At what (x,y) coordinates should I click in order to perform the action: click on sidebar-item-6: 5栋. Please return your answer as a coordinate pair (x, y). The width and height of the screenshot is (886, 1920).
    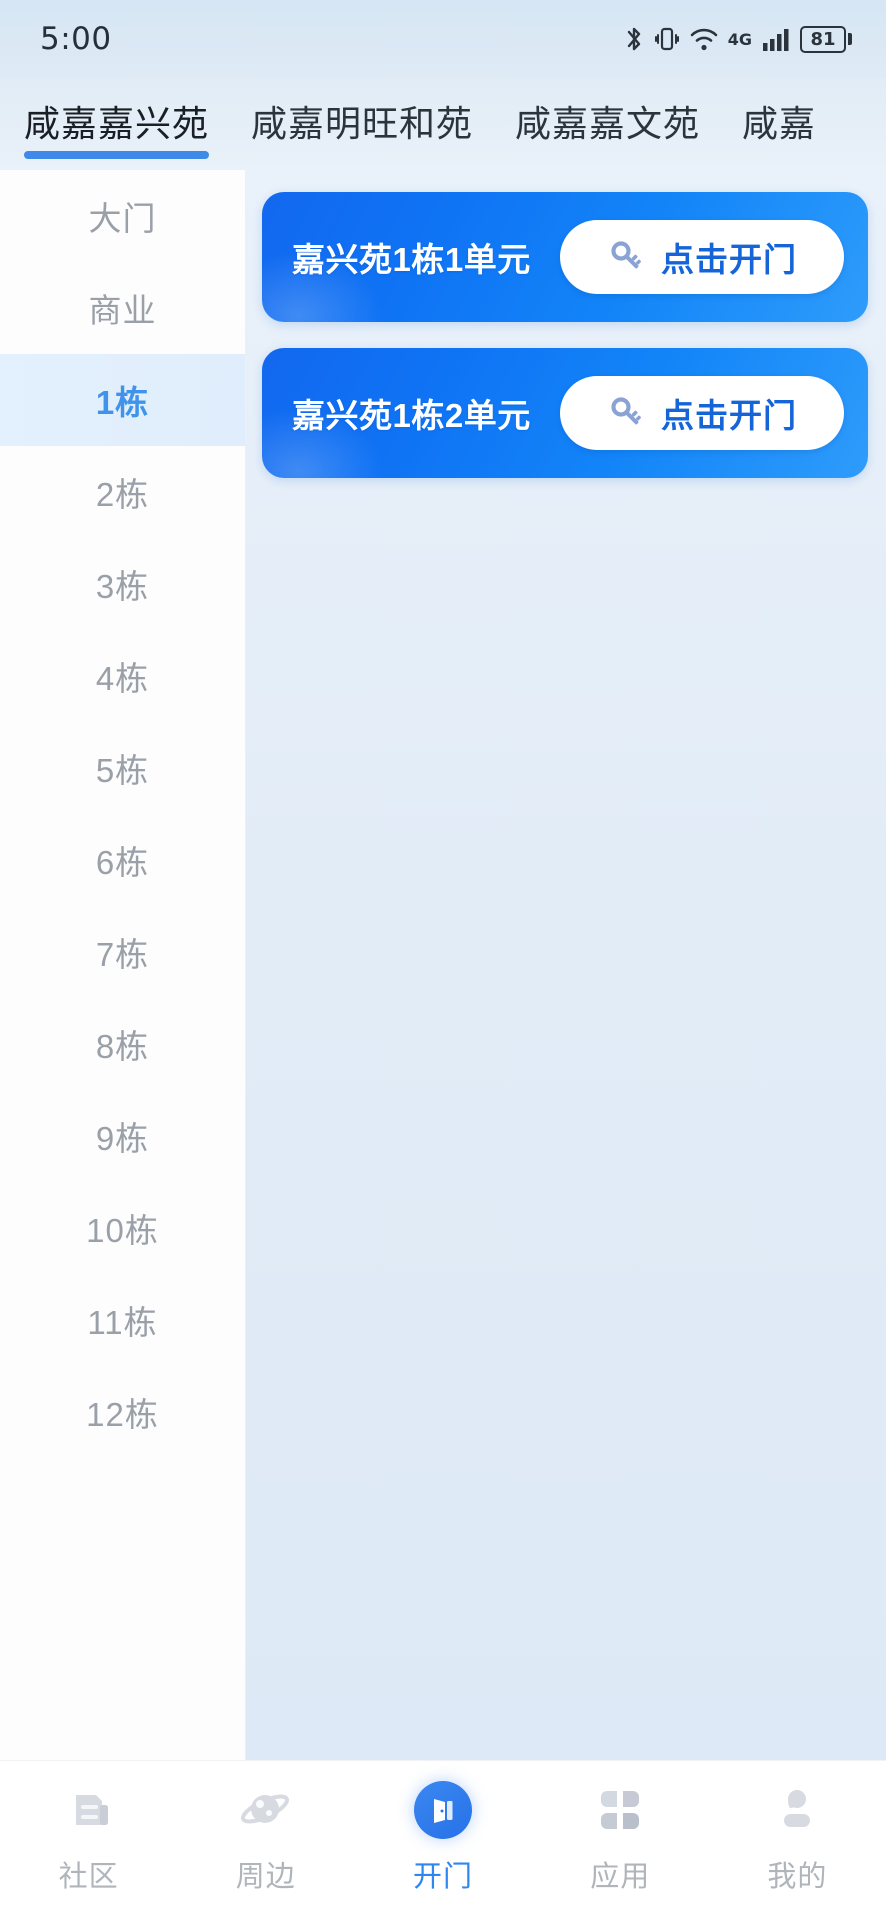
    Looking at the image, I should click on (122, 768).